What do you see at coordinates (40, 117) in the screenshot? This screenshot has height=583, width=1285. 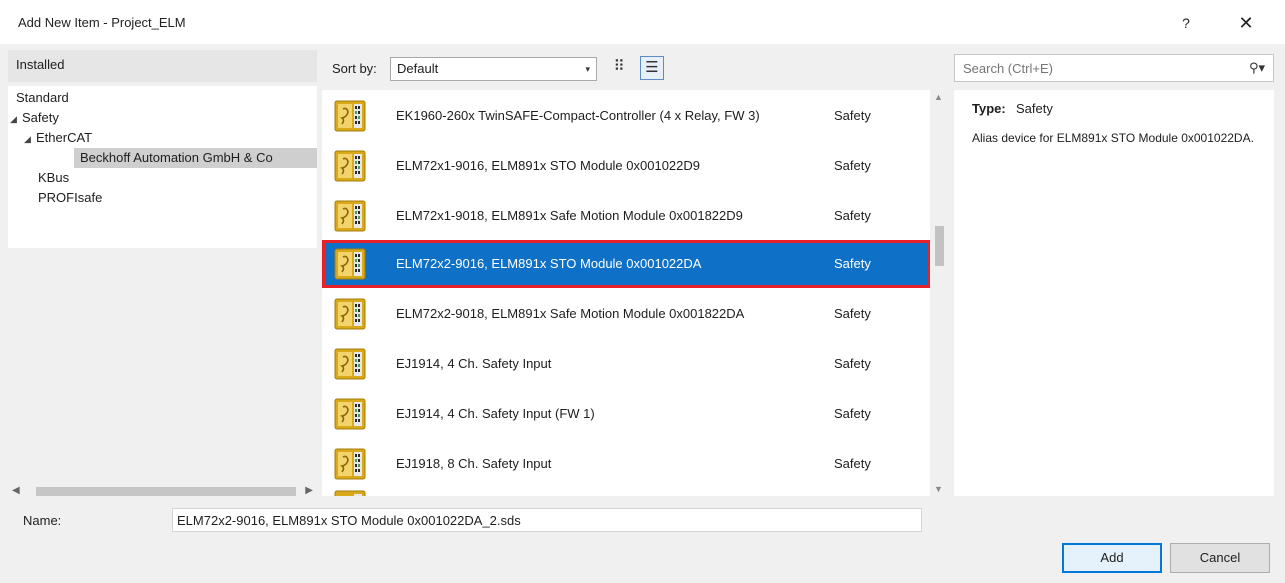 I see `tree-item-label: Safety` at bounding box center [40, 117].